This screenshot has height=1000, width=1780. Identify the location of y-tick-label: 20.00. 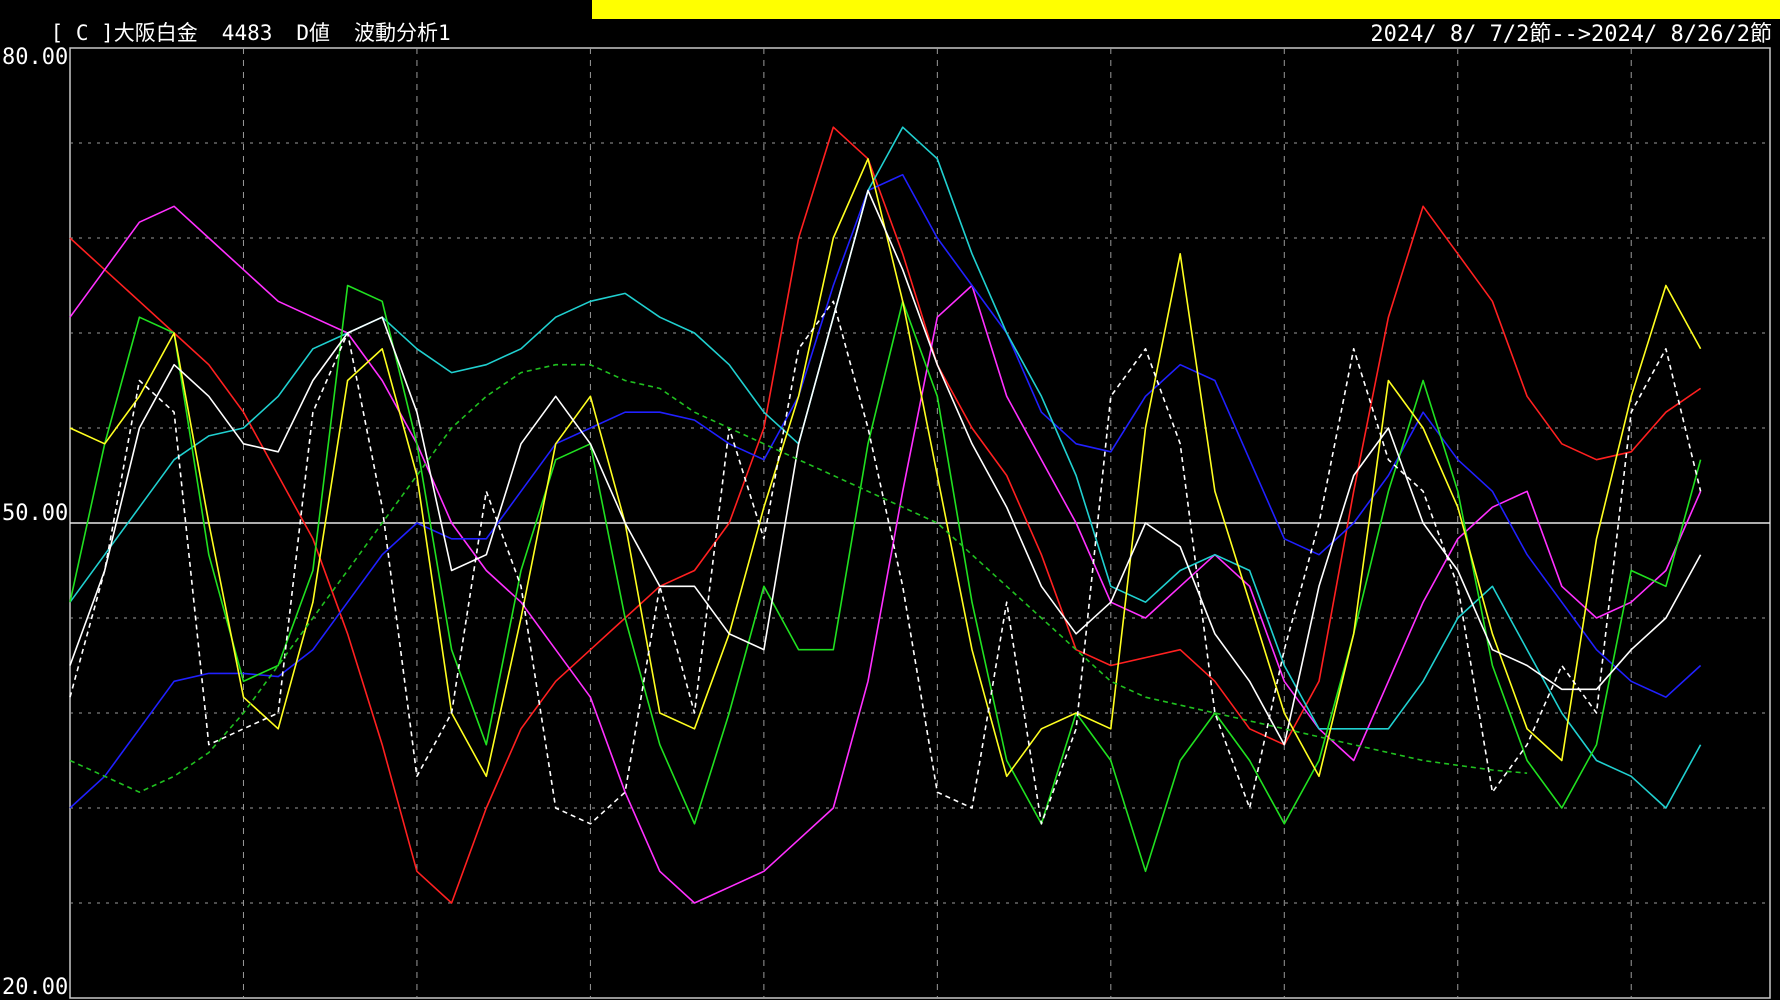
(35, 987).